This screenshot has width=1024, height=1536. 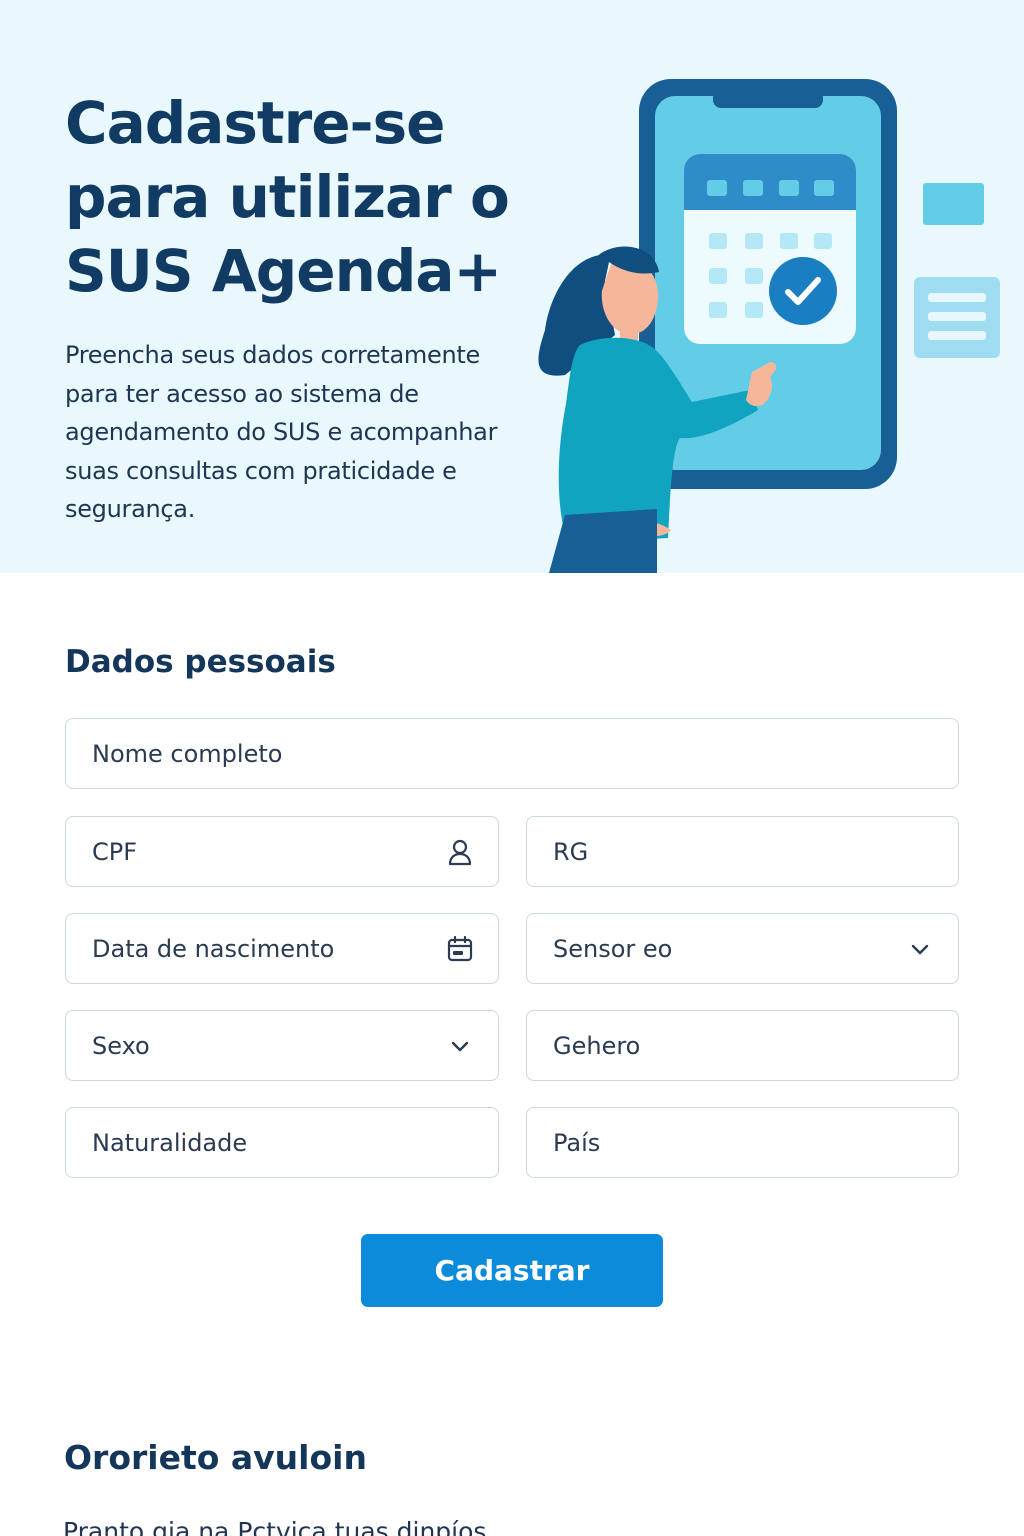 What do you see at coordinates (200, 662) in the screenshot?
I see `personal-data-heading: Dados pessoais` at bounding box center [200, 662].